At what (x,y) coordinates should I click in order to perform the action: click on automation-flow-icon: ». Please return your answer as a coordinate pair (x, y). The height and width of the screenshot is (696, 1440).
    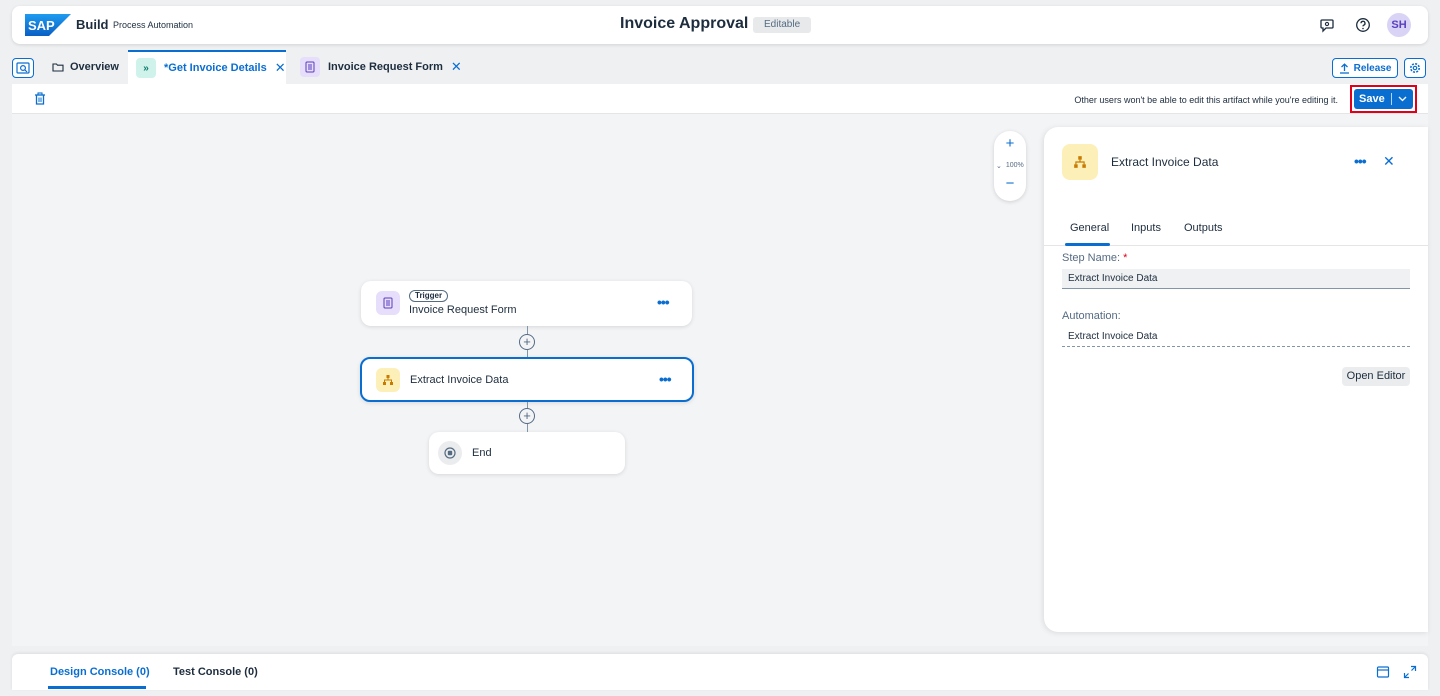
    Looking at the image, I should click on (146, 68).